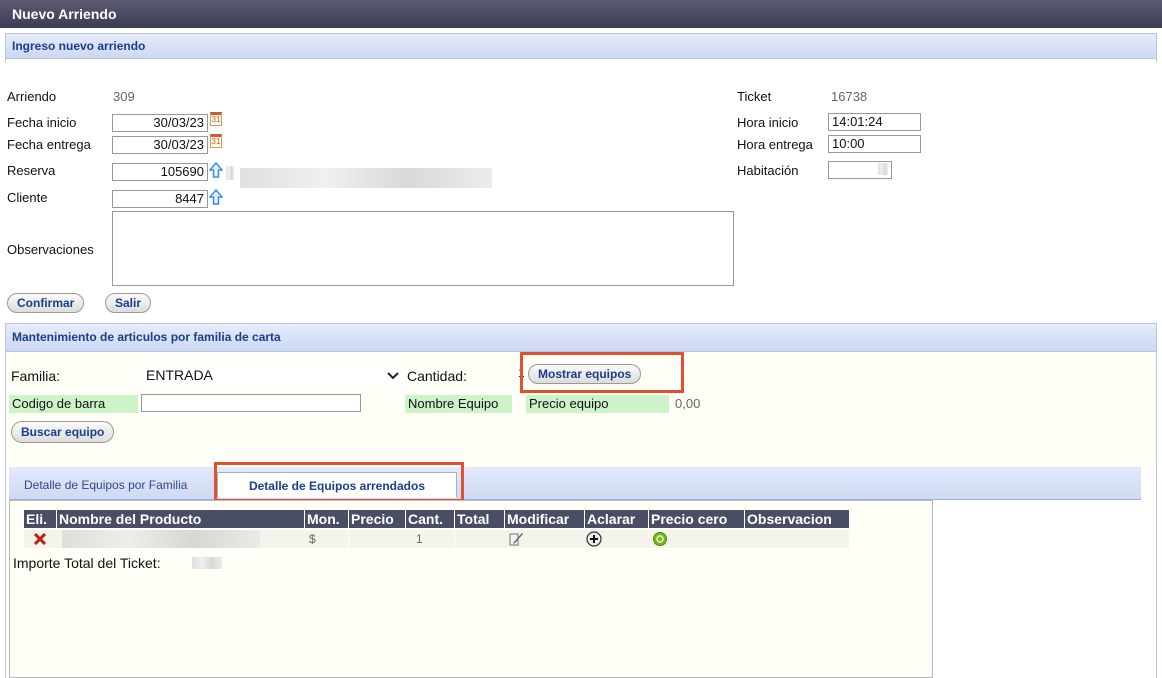 This screenshot has width=1162, height=678. Describe the element at coordinates (327, 519) in the screenshot. I see `col-mon: Mon.` at that location.